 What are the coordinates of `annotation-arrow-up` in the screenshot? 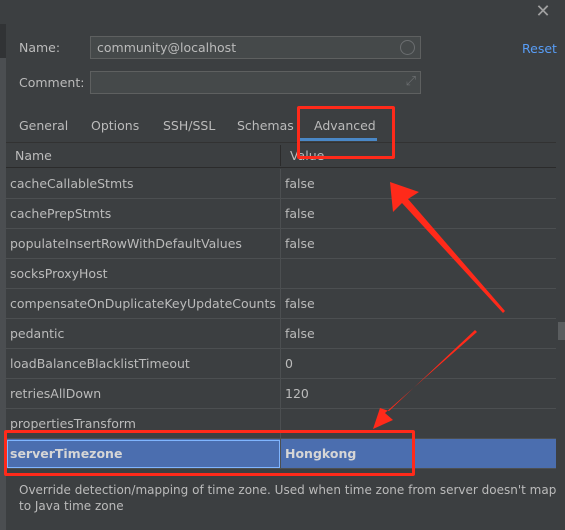 It's located at (447, 247).